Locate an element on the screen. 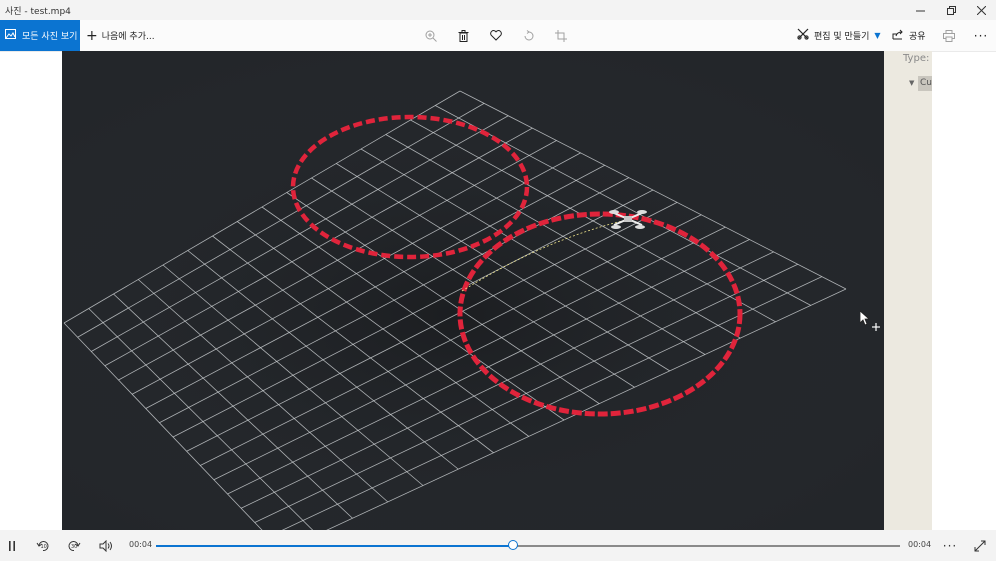  delete-button is located at coordinates (463, 35).